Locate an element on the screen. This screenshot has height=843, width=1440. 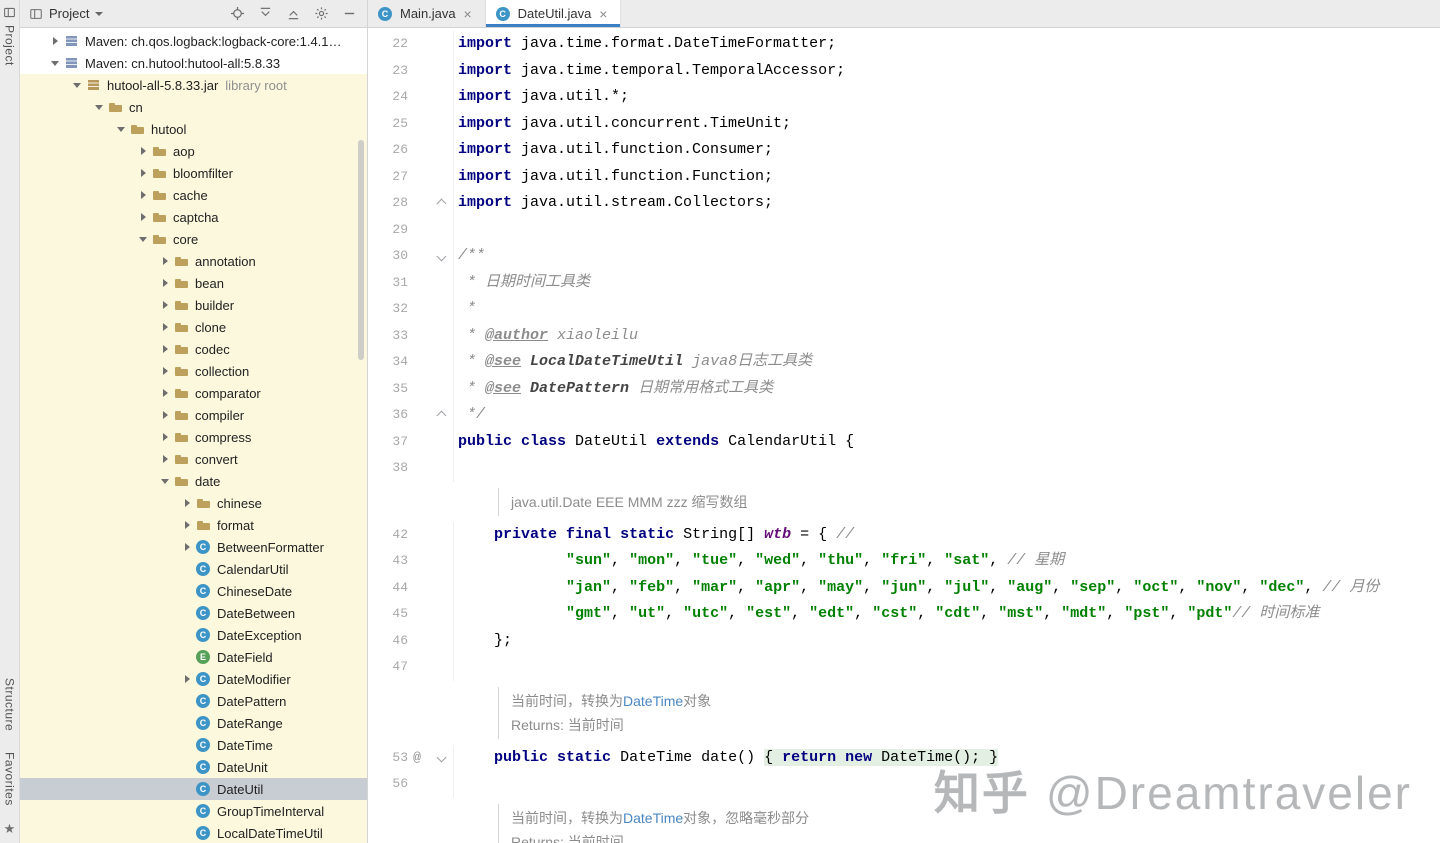
code-line: 26 import java.util.function.Consumer; is located at coordinates (904, 150).